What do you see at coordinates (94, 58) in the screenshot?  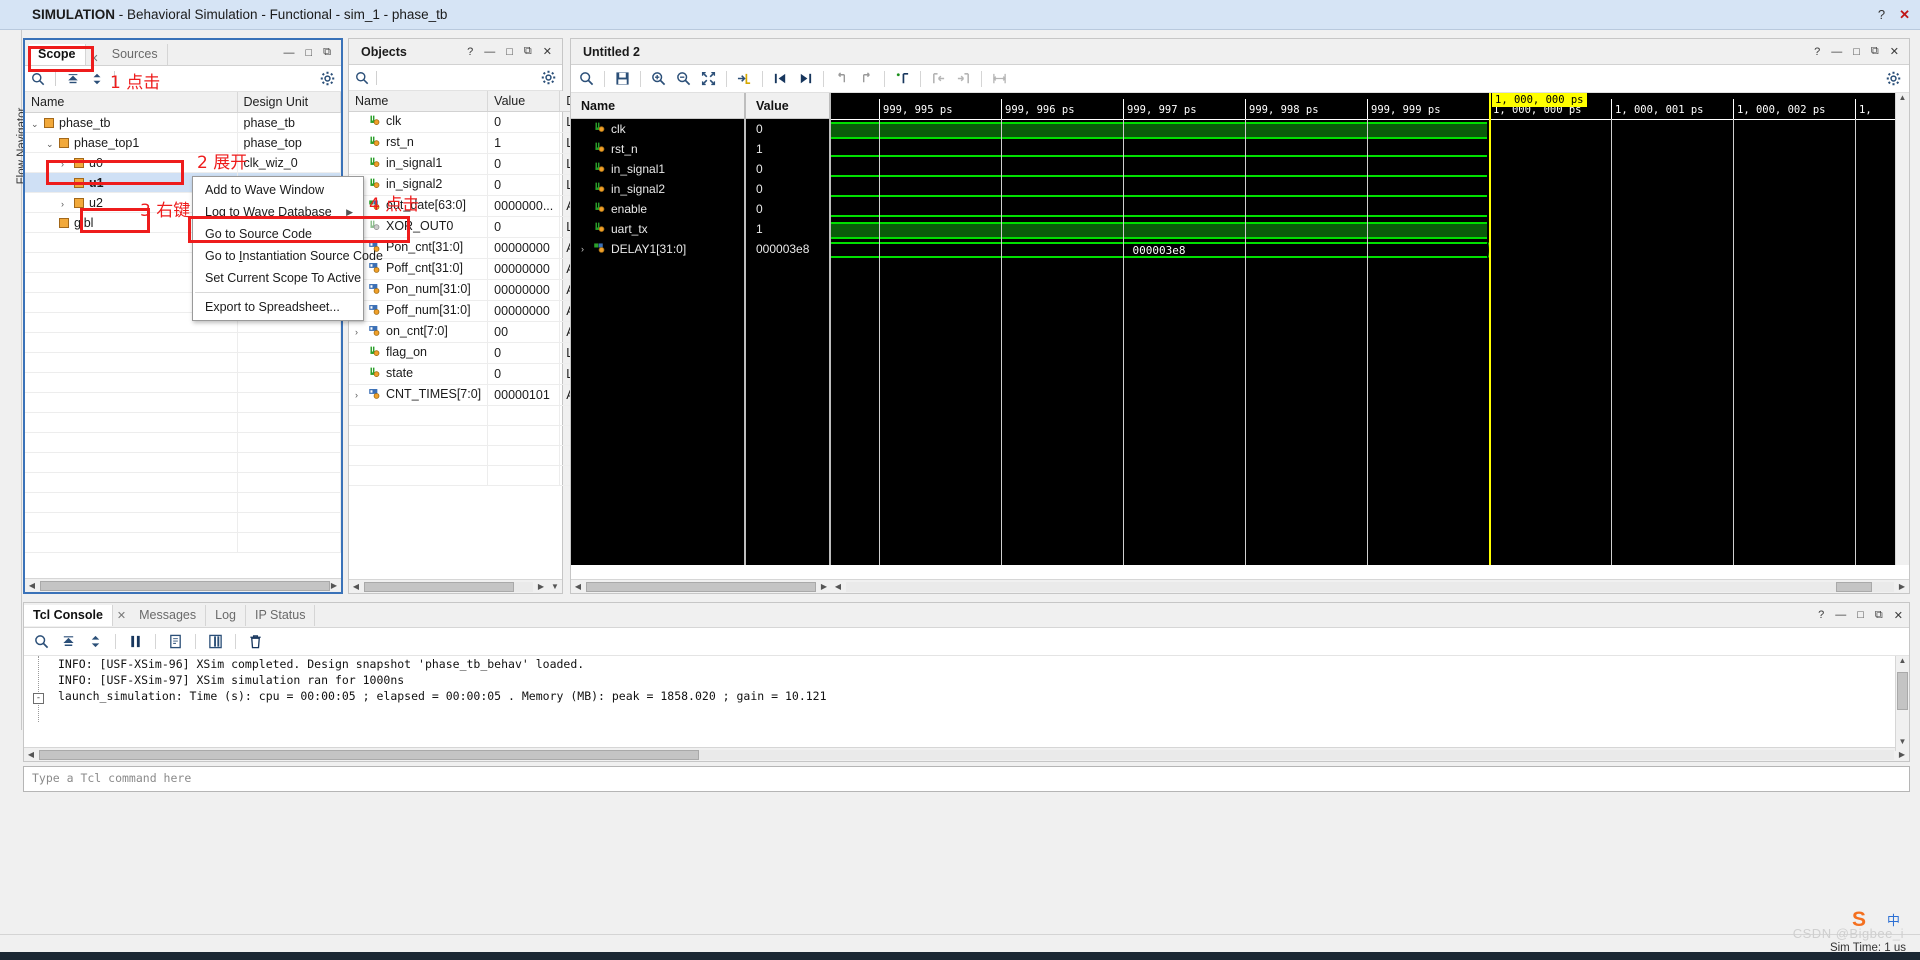 I see `tab-scope-close-icon: ✕` at bounding box center [94, 58].